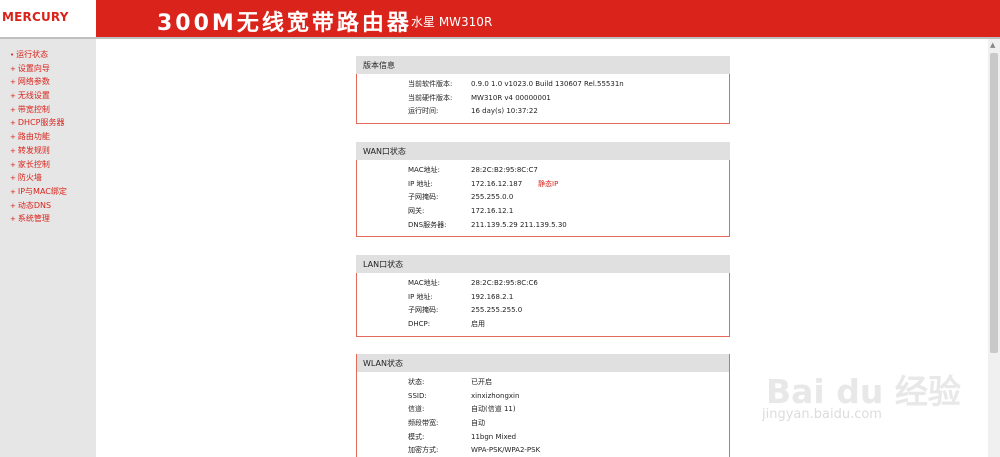  What do you see at coordinates (416, 211) in the screenshot?
I see `row-label: 网关:` at bounding box center [416, 211].